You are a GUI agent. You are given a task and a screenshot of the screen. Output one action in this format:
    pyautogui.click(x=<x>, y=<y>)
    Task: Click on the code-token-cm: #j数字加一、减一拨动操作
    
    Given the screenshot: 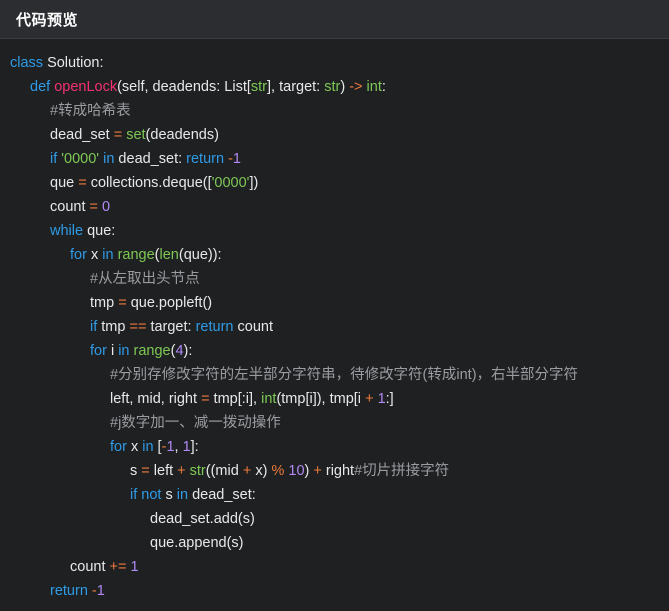 What is the action you would take?
    pyautogui.click(x=195, y=423)
    